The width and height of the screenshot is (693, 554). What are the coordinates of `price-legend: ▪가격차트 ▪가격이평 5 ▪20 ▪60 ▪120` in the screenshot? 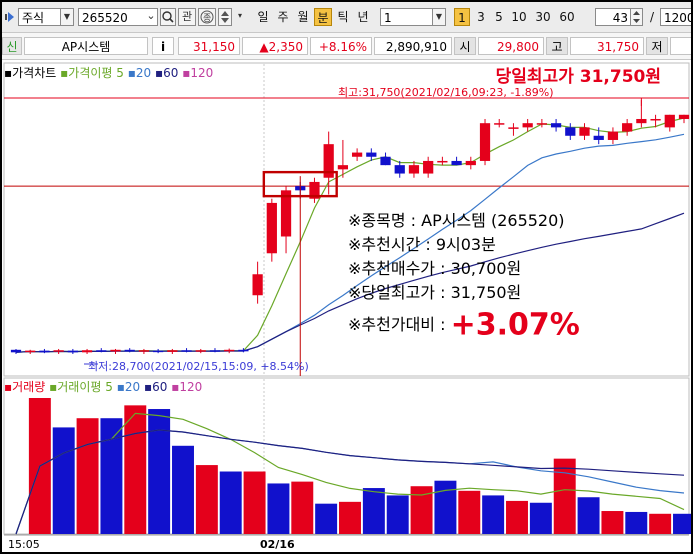 It's located at (108, 73).